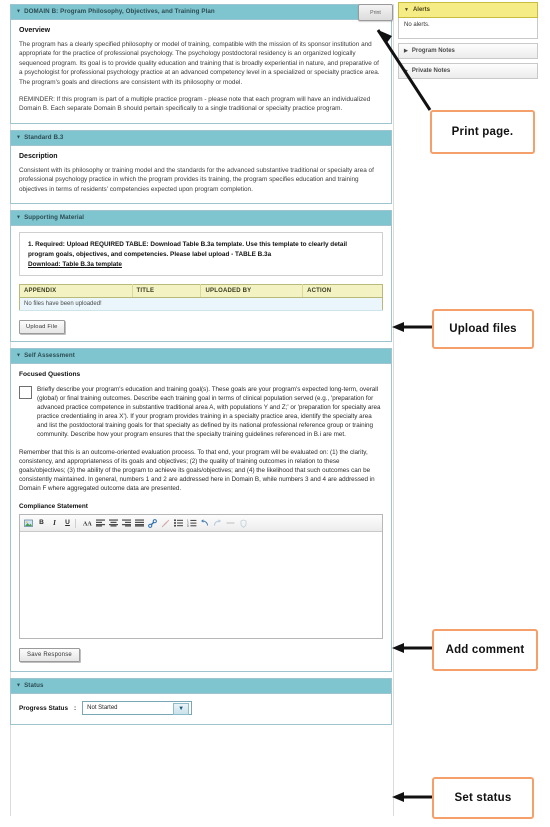 The height and width of the screenshot is (827, 550). I want to click on svg-text: AA, so click(87, 524).